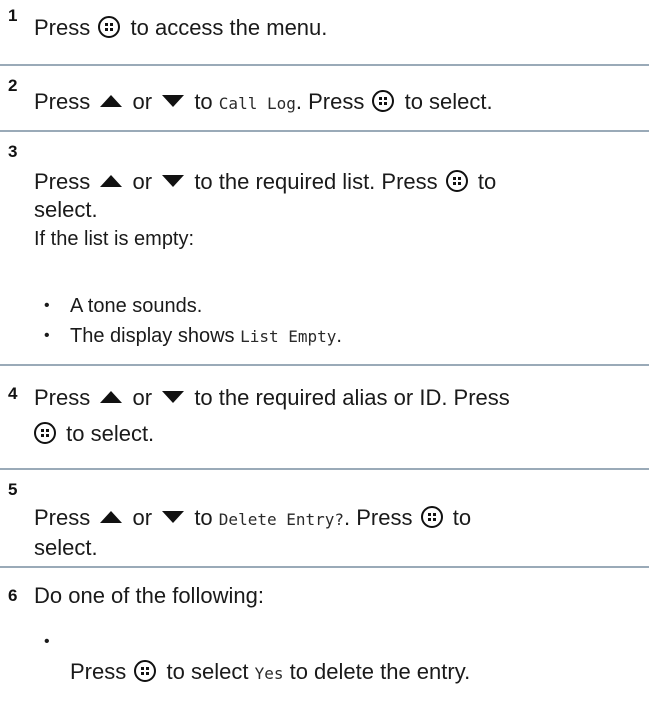  What do you see at coordinates (13, 151) in the screenshot?
I see `step-number: 3` at bounding box center [13, 151].